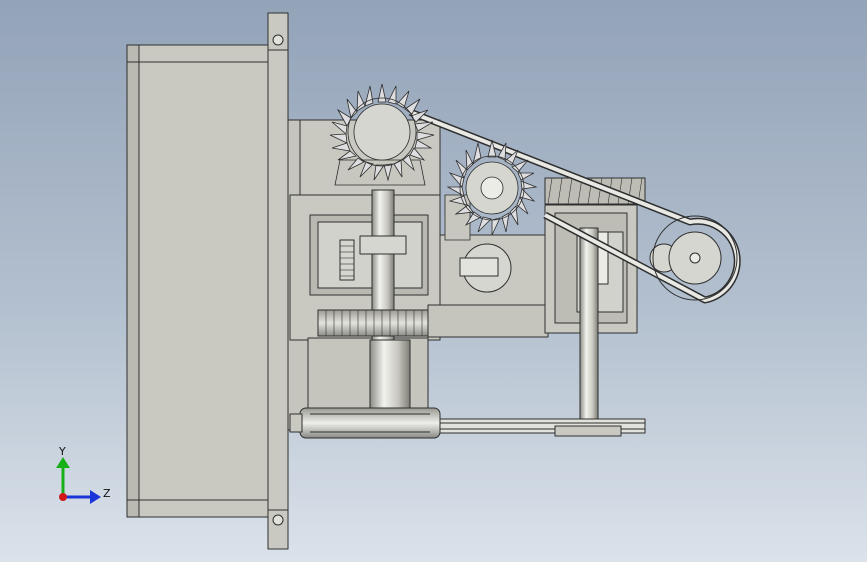 Image resolution: width=867 pixels, height=562 pixels. What do you see at coordinates (589, 332) in the screenshot?
I see `right-vertical-rod` at bounding box center [589, 332].